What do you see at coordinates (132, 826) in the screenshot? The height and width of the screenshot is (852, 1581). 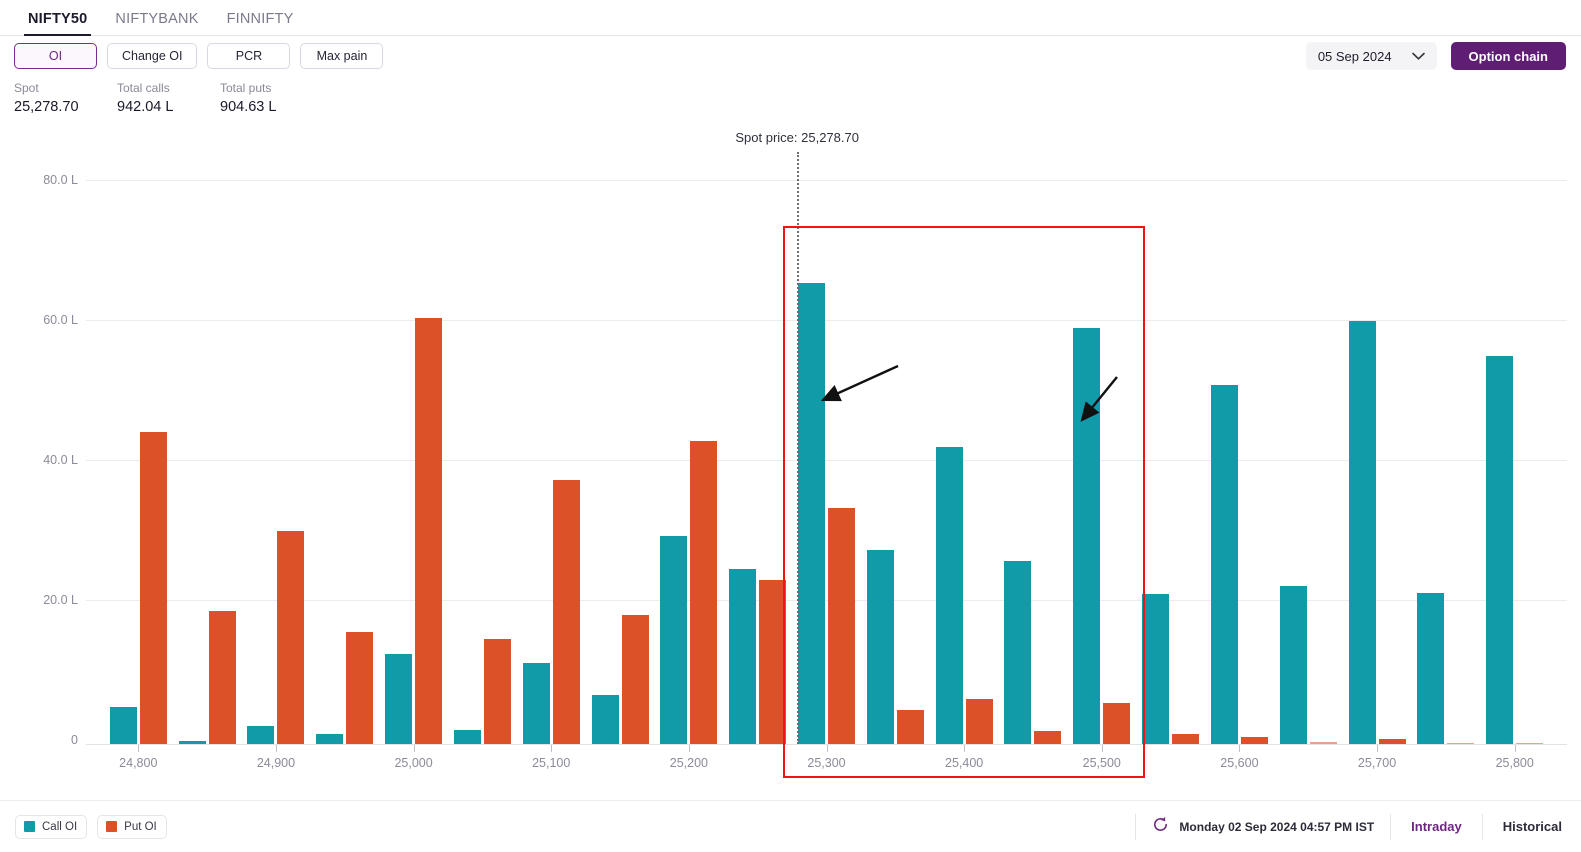 I see `legend-item-put-oi: Put OI` at bounding box center [132, 826].